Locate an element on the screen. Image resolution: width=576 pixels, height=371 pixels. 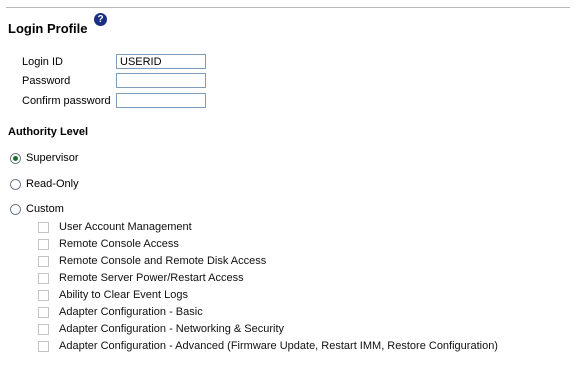
radio-custom: Custom is located at coordinates (37, 209).